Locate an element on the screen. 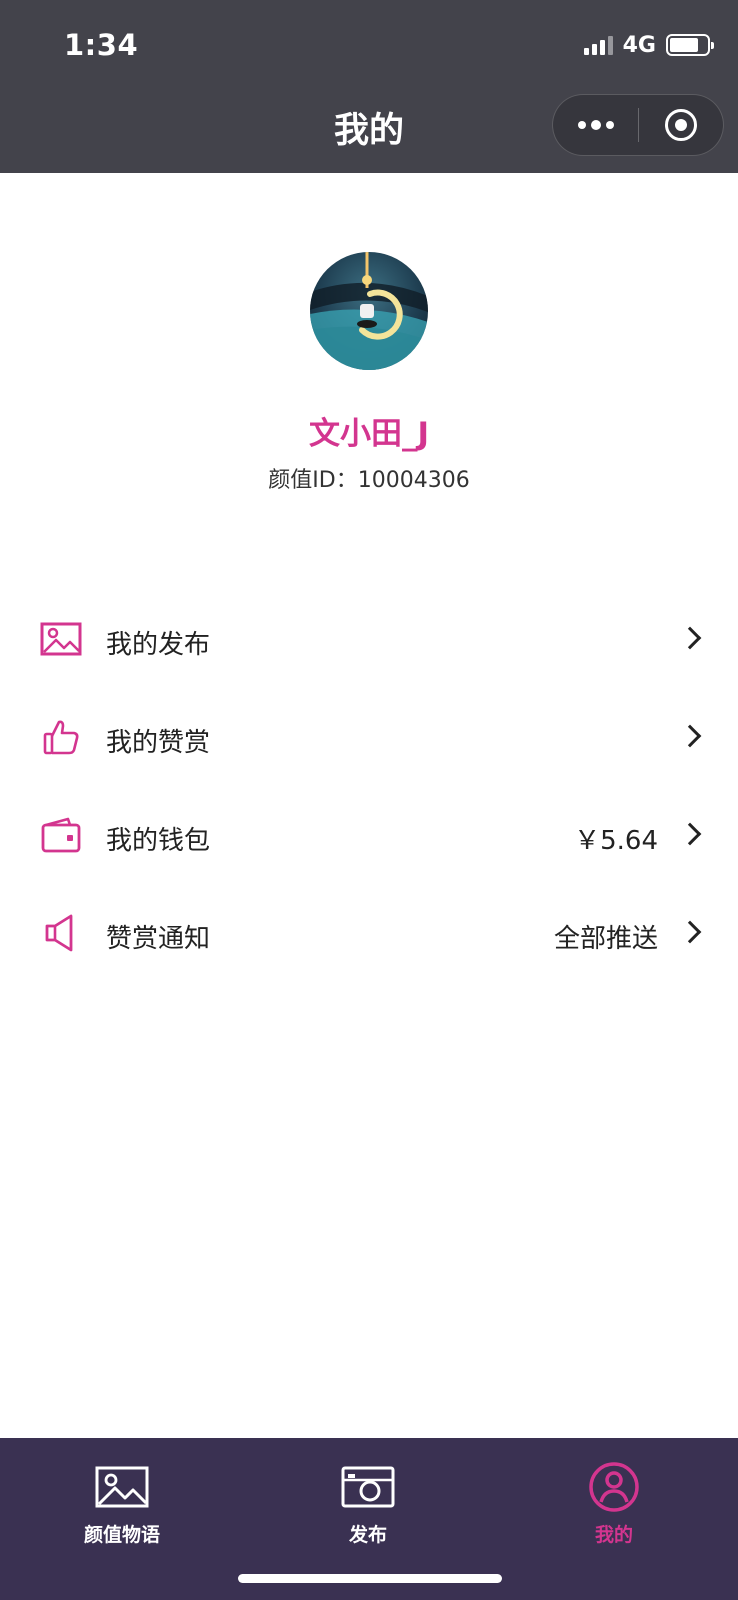  status-indicators: 4G is located at coordinates (648, 45).